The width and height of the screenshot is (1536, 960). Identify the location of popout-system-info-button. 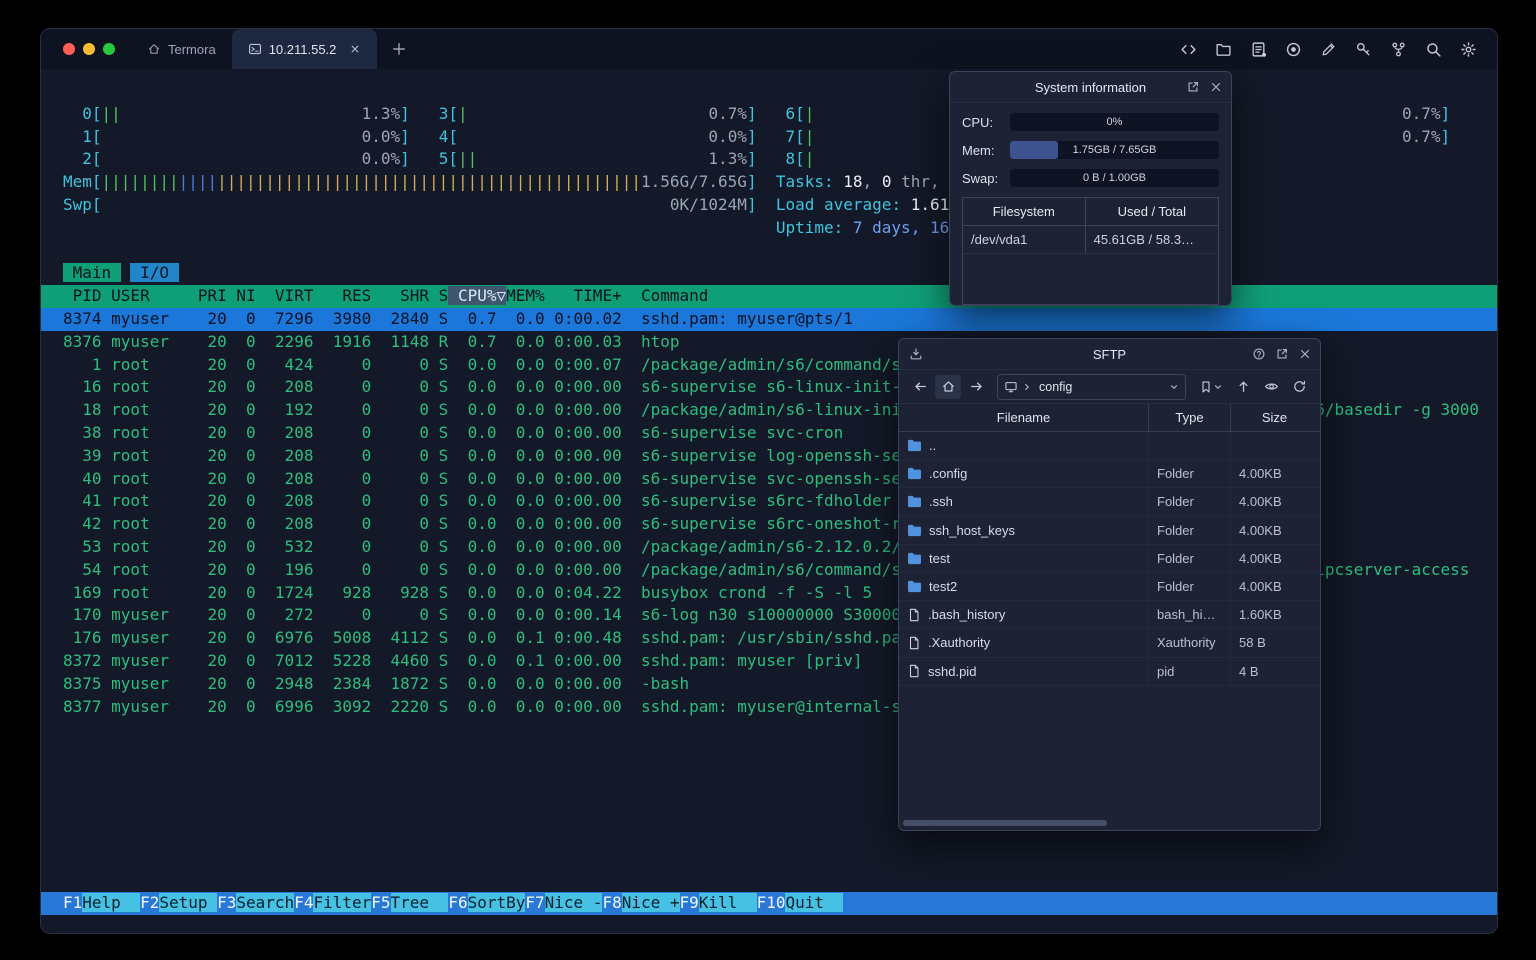
(1193, 87).